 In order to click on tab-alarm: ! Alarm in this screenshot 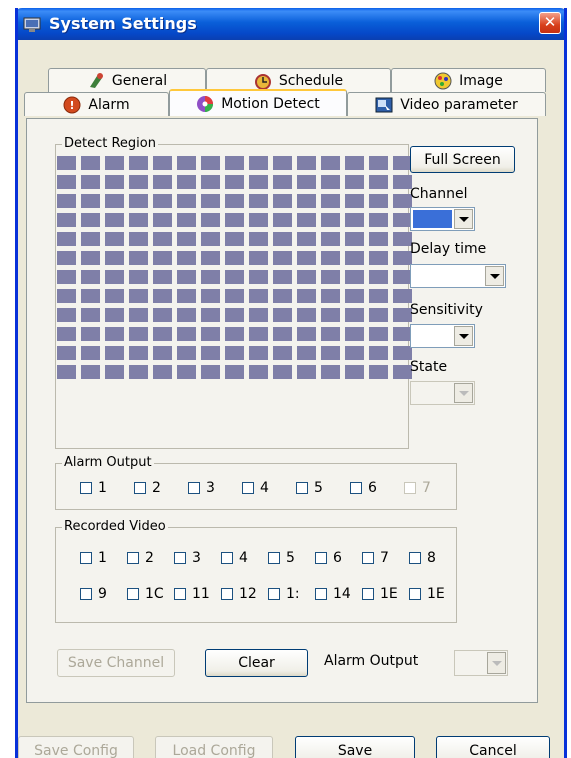, I will do `click(96, 104)`.